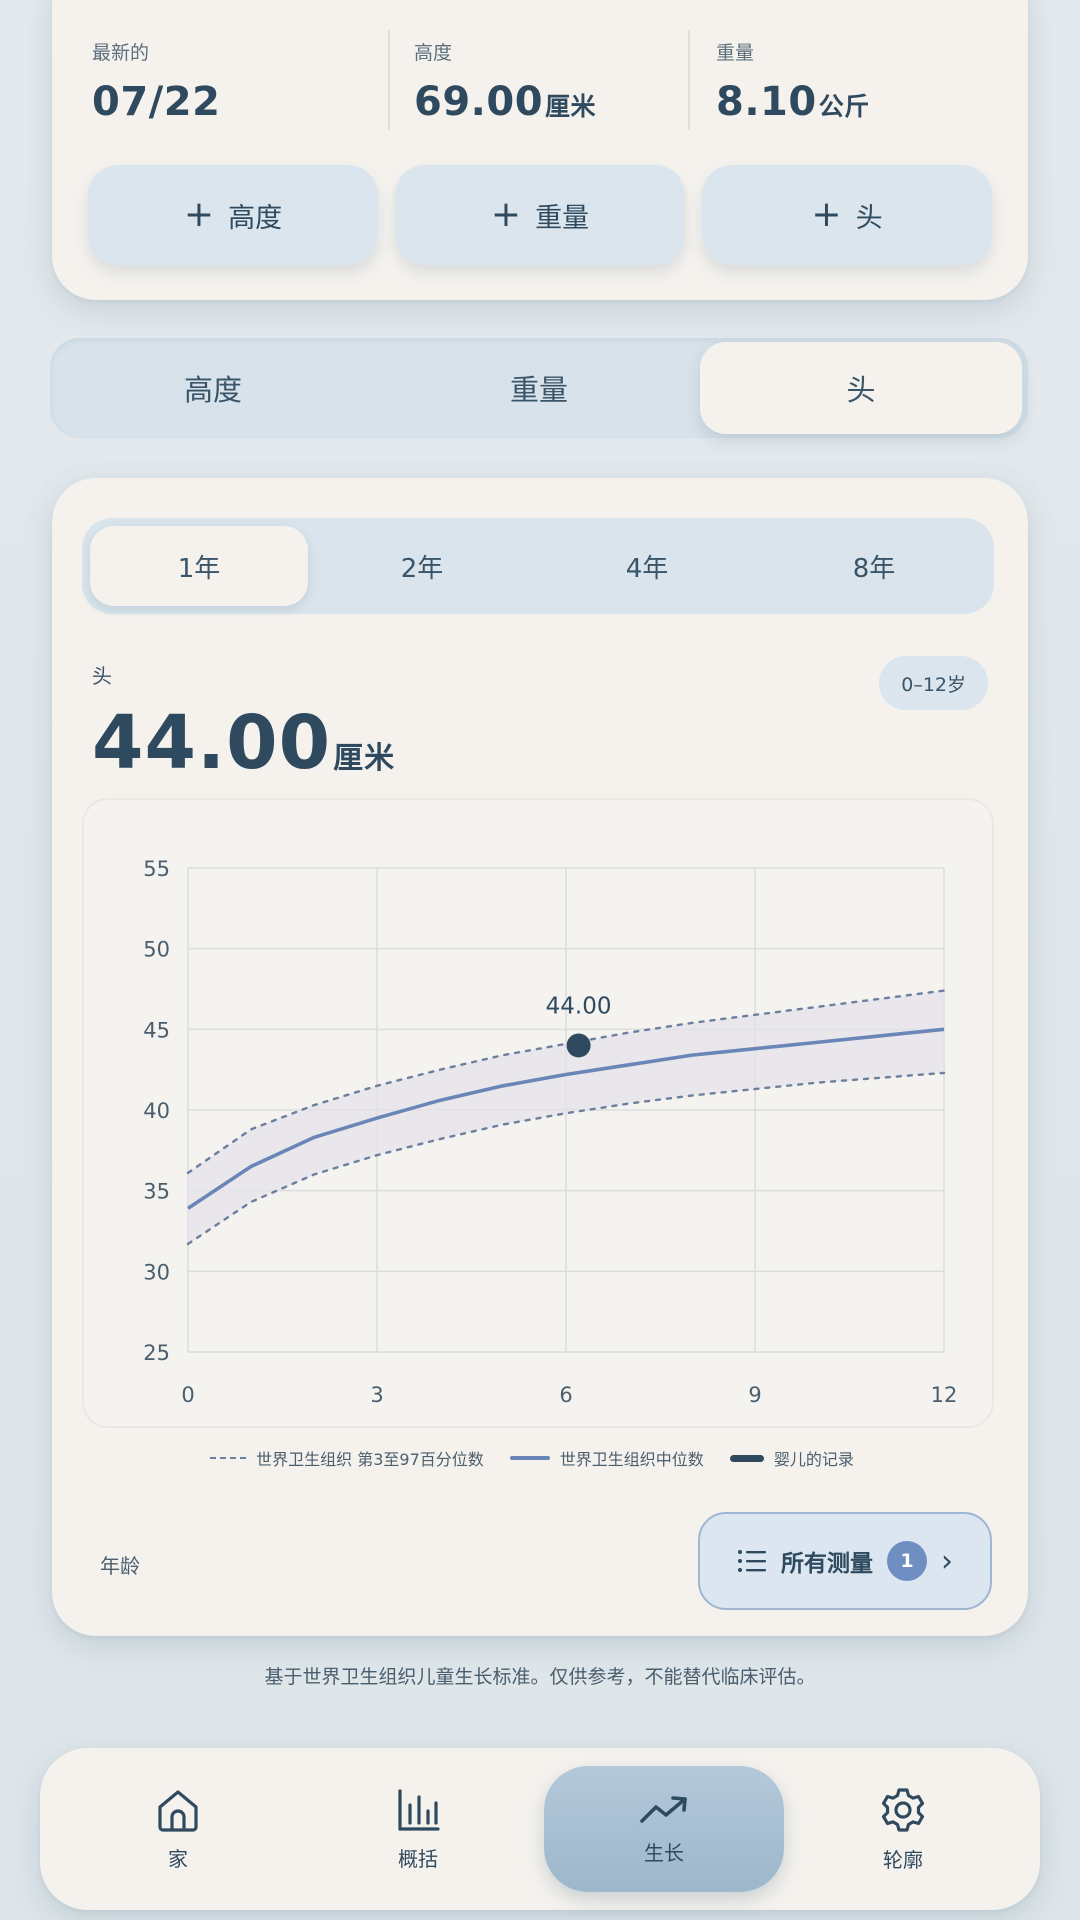  I want to click on legend-label: 世界卫生组织 第3至97百分位数, so click(370, 1459).